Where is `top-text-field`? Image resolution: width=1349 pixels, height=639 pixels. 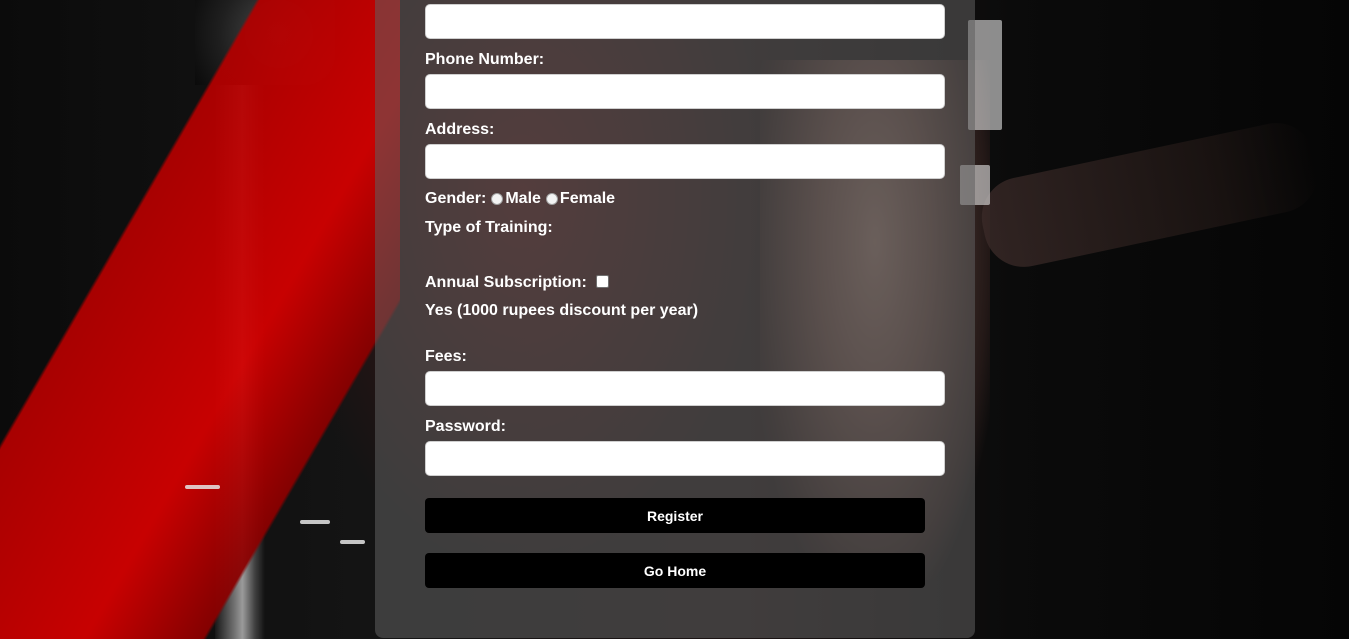 top-text-field is located at coordinates (685, 21).